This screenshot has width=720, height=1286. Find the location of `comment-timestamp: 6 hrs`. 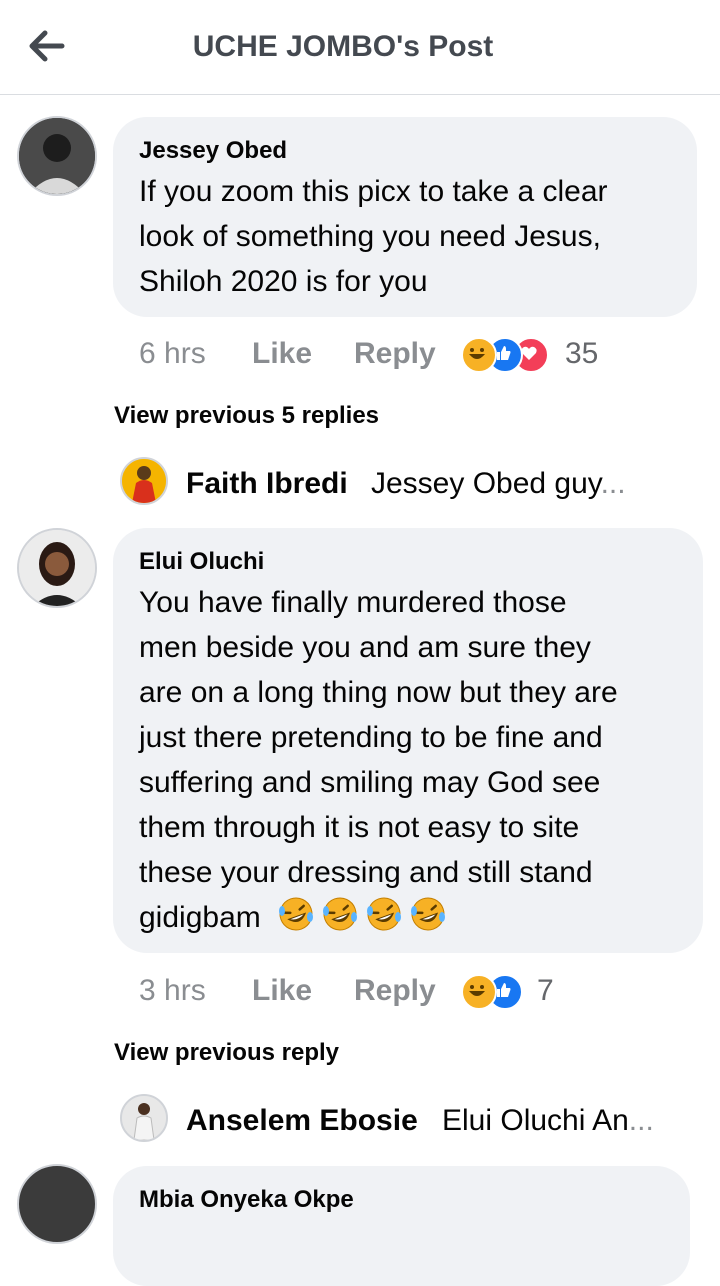

comment-timestamp: 6 hrs is located at coordinates (172, 353).